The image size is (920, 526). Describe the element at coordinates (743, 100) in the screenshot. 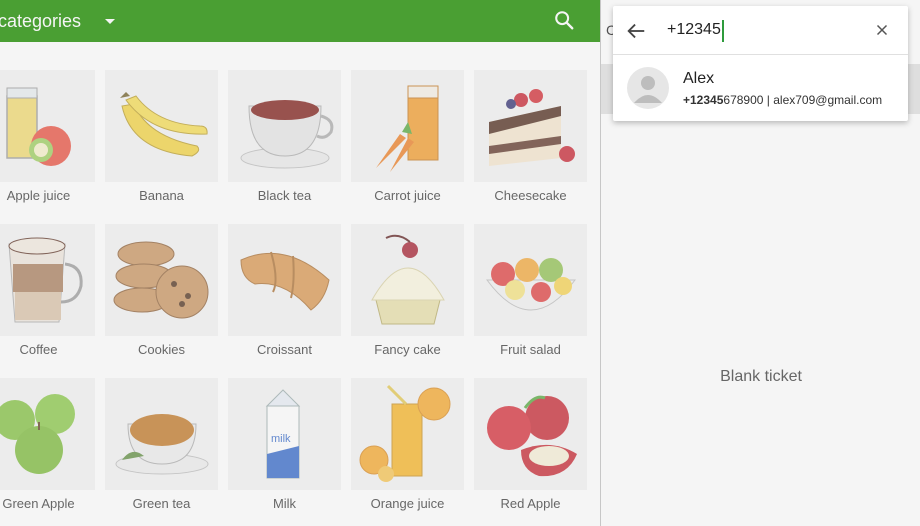

I see `phone-rest: 678900` at that location.